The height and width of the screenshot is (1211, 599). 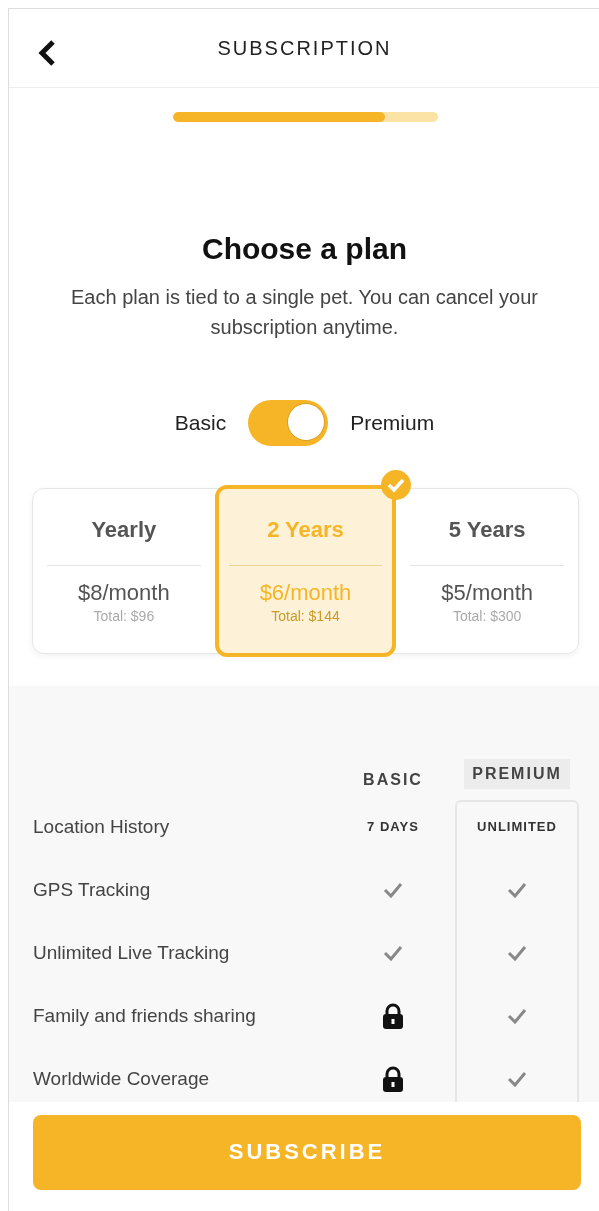 I want to click on plan-option: 5 Years $5/month Total: $300, so click(x=487, y=571).